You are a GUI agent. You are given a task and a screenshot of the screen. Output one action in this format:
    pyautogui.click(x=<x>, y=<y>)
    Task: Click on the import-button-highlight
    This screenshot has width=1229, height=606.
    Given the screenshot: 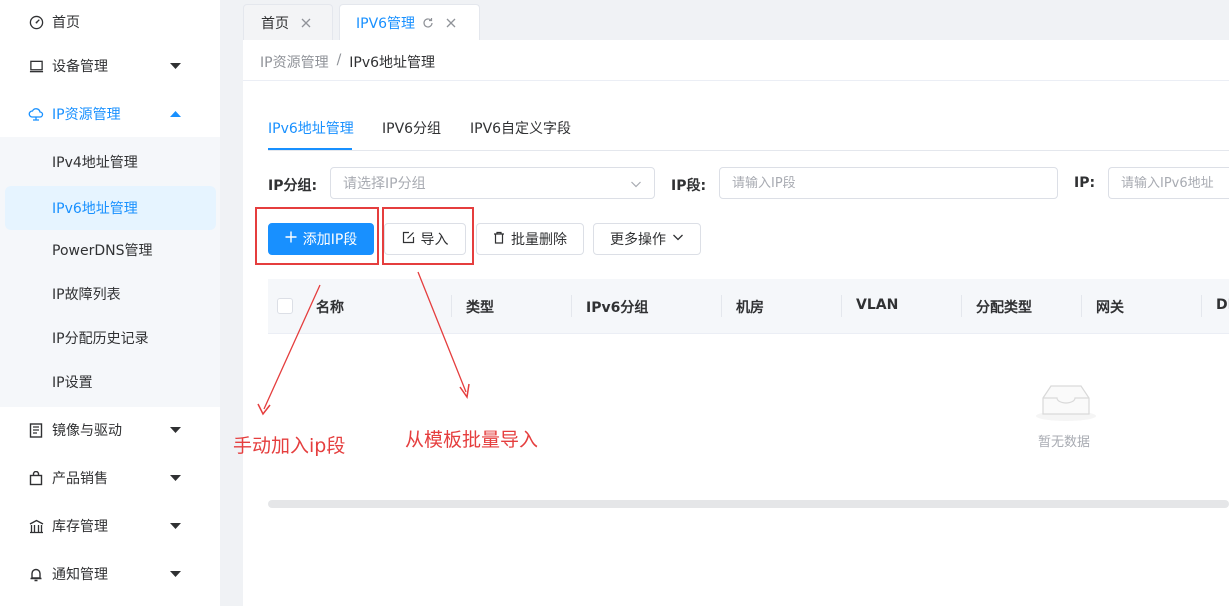 What is the action you would take?
    pyautogui.click(x=428, y=236)
    